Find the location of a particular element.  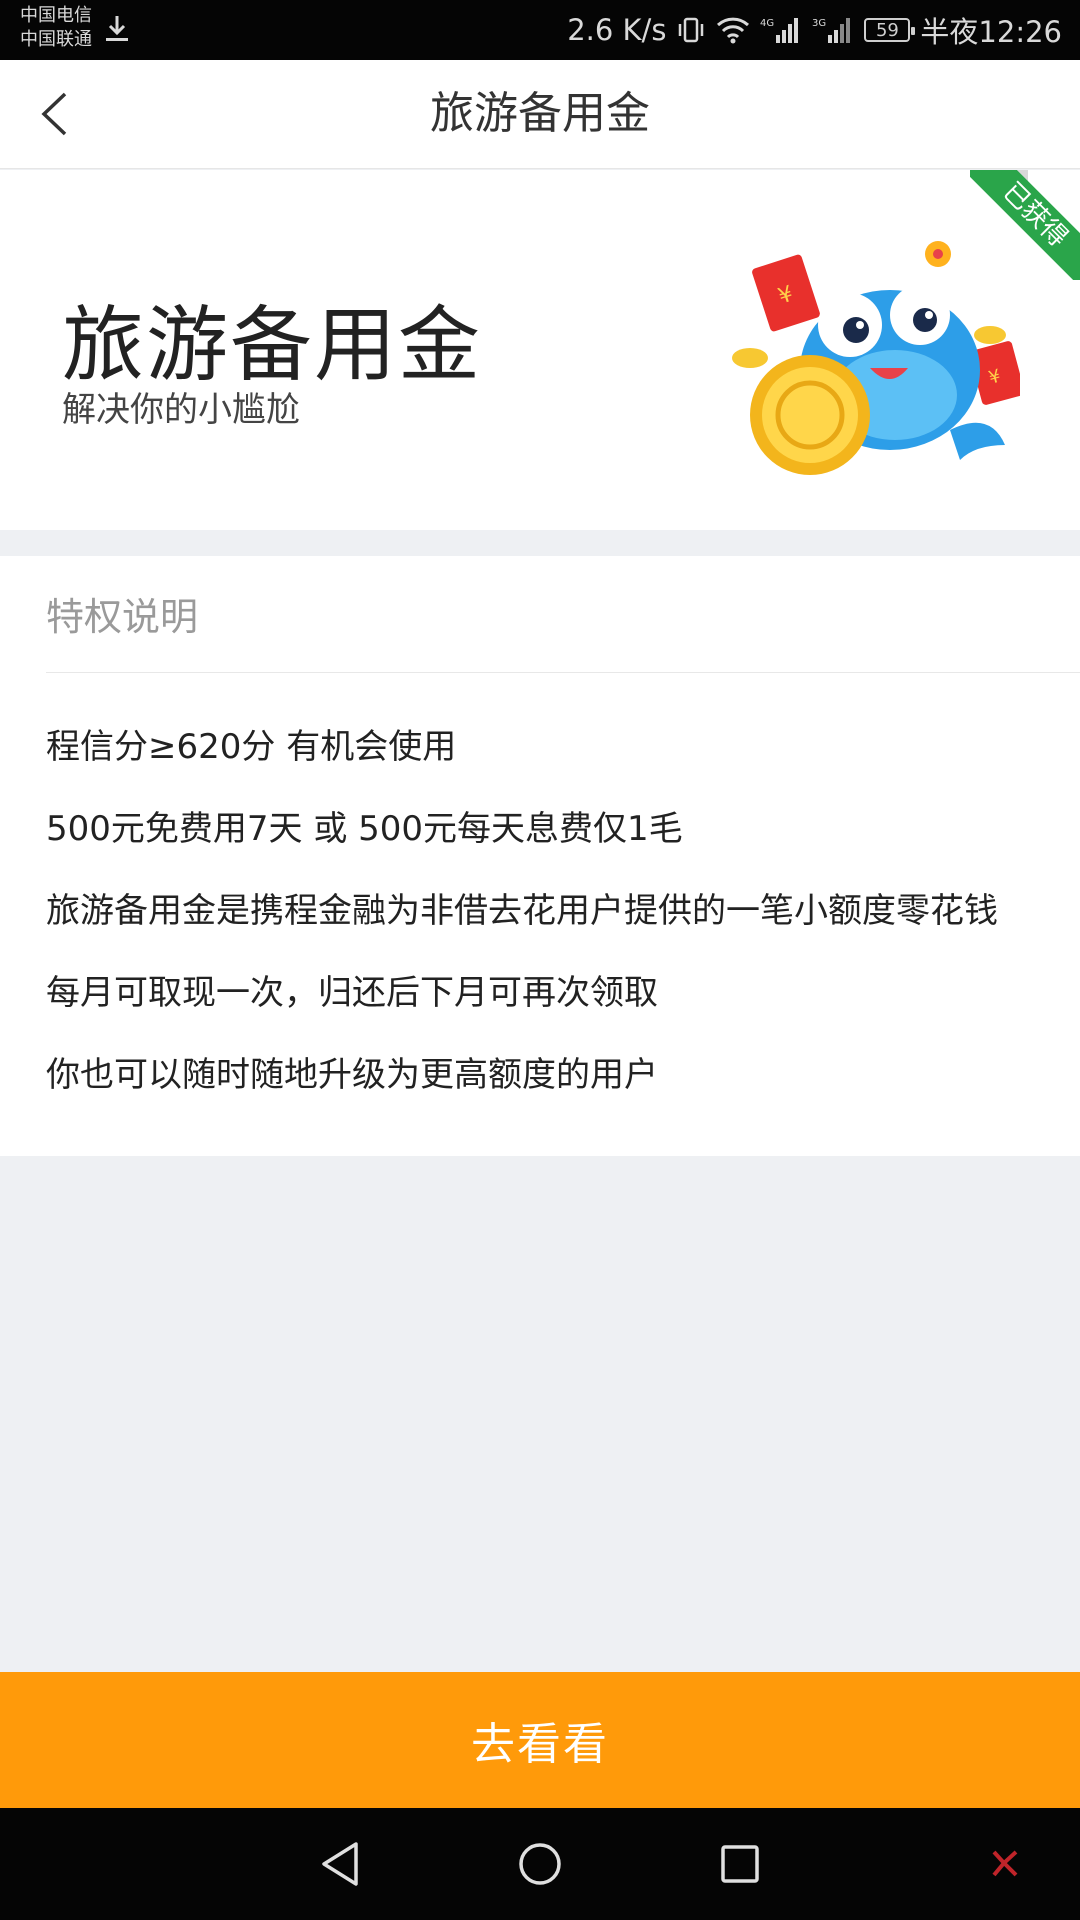

privilege-item: 程信分≥620分 有机会使用 is located at coordinates (251, 747).